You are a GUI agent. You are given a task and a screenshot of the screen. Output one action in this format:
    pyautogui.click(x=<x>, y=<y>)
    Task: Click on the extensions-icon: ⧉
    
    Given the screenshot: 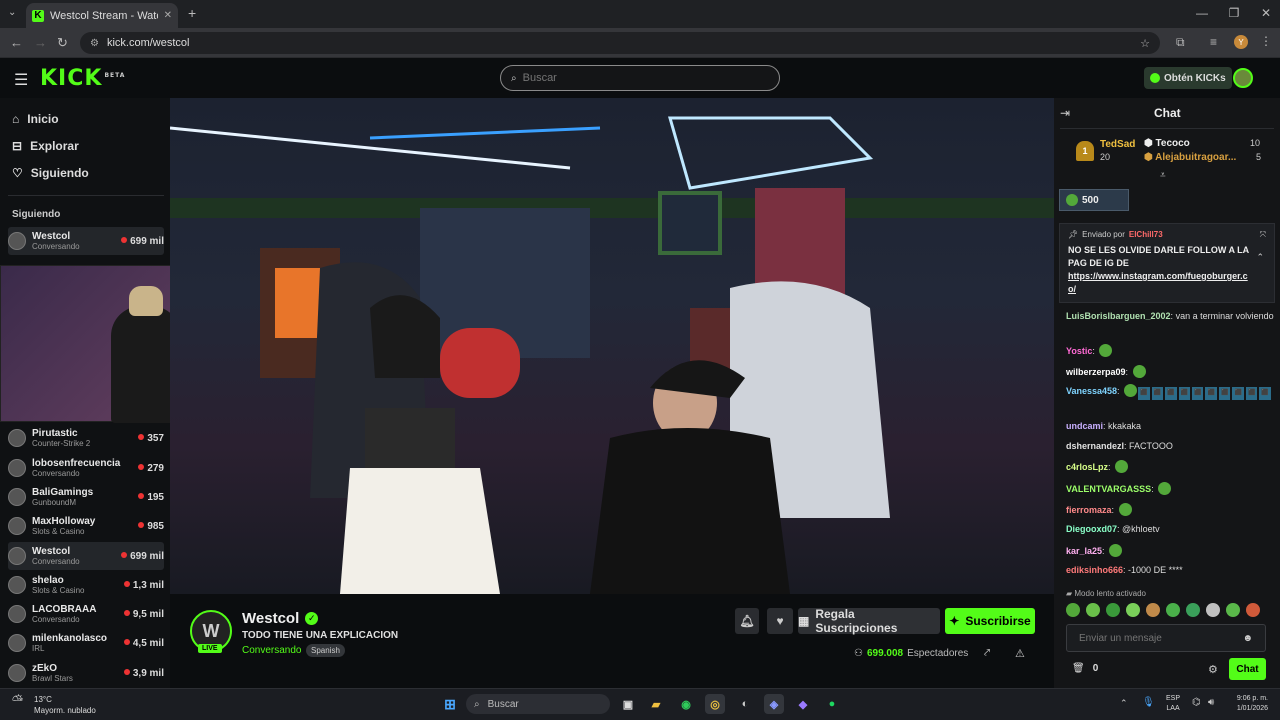 What is the action you would take?
    pyautogui.click(x=1180, y=42)
    